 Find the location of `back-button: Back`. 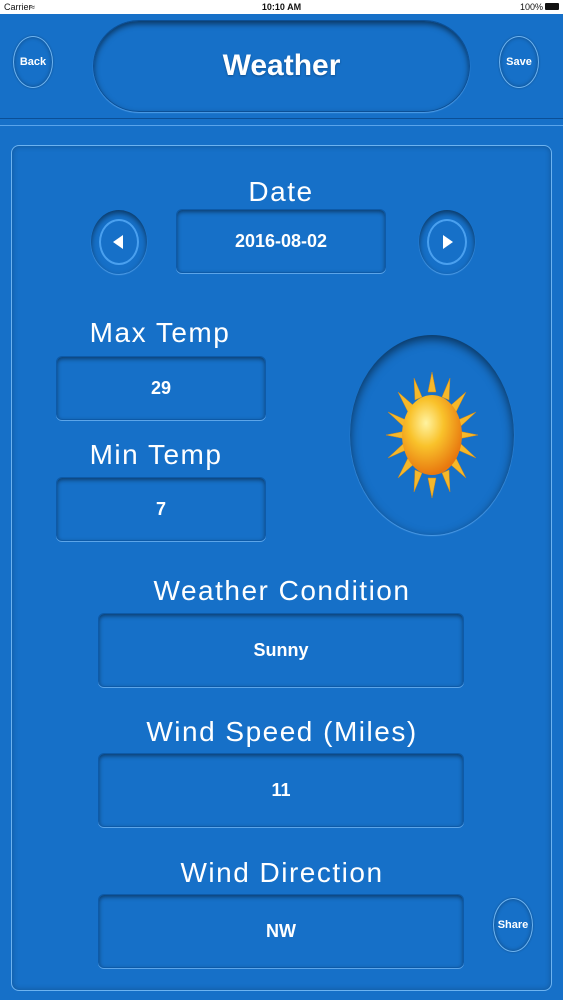

back-button: Back is located at coordinates (33, 62).